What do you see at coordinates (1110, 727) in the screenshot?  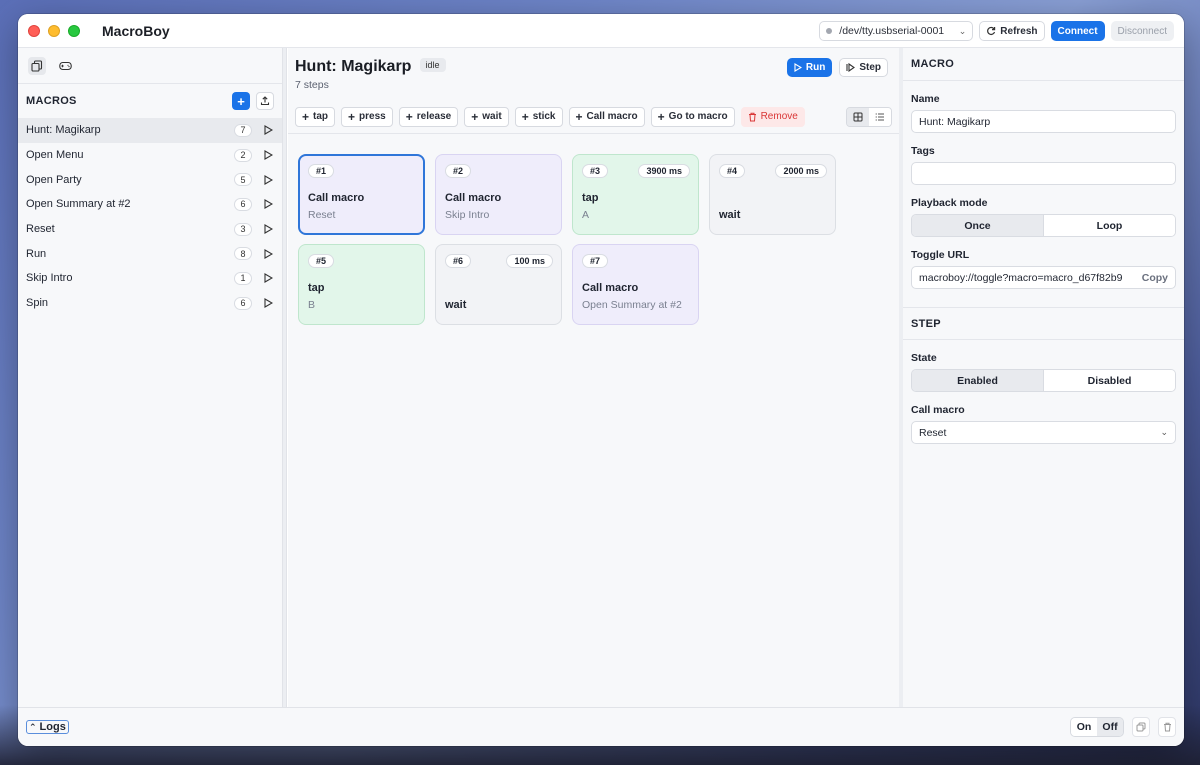 I see `logging-off-option: Off` at bounding box center [1110, 727].